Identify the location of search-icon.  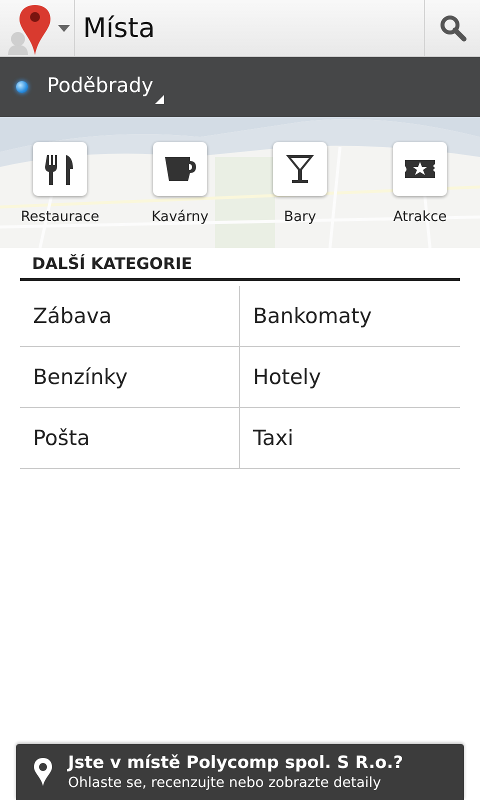
(452, 28).